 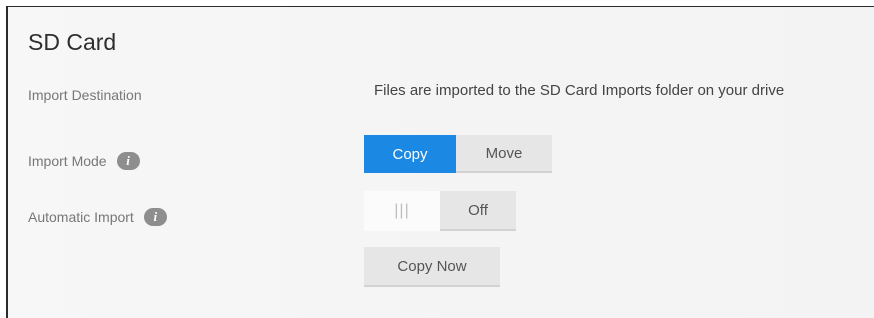 I want to click on import-mode-label: Import Mode, so click(x=67, y=161).